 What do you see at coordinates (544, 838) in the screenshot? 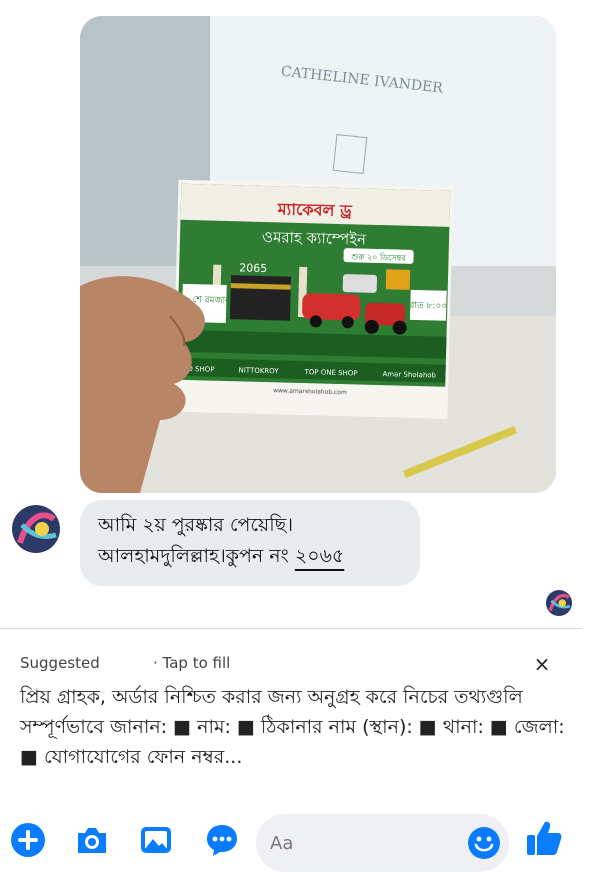
I see `thumbs-up-icon` at bounding box center [544, 838].